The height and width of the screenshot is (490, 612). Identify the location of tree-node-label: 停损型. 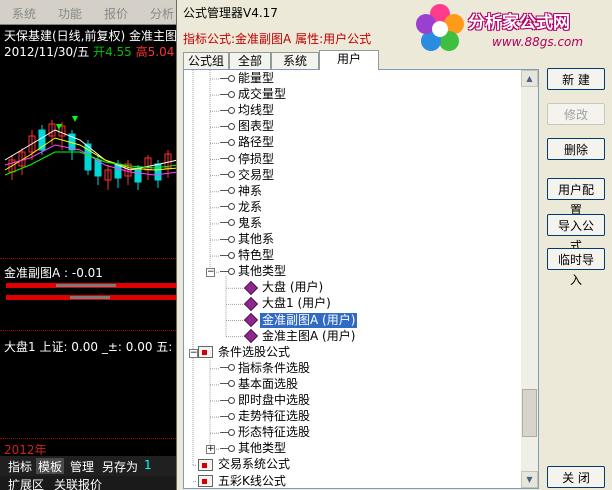
(256, 158).